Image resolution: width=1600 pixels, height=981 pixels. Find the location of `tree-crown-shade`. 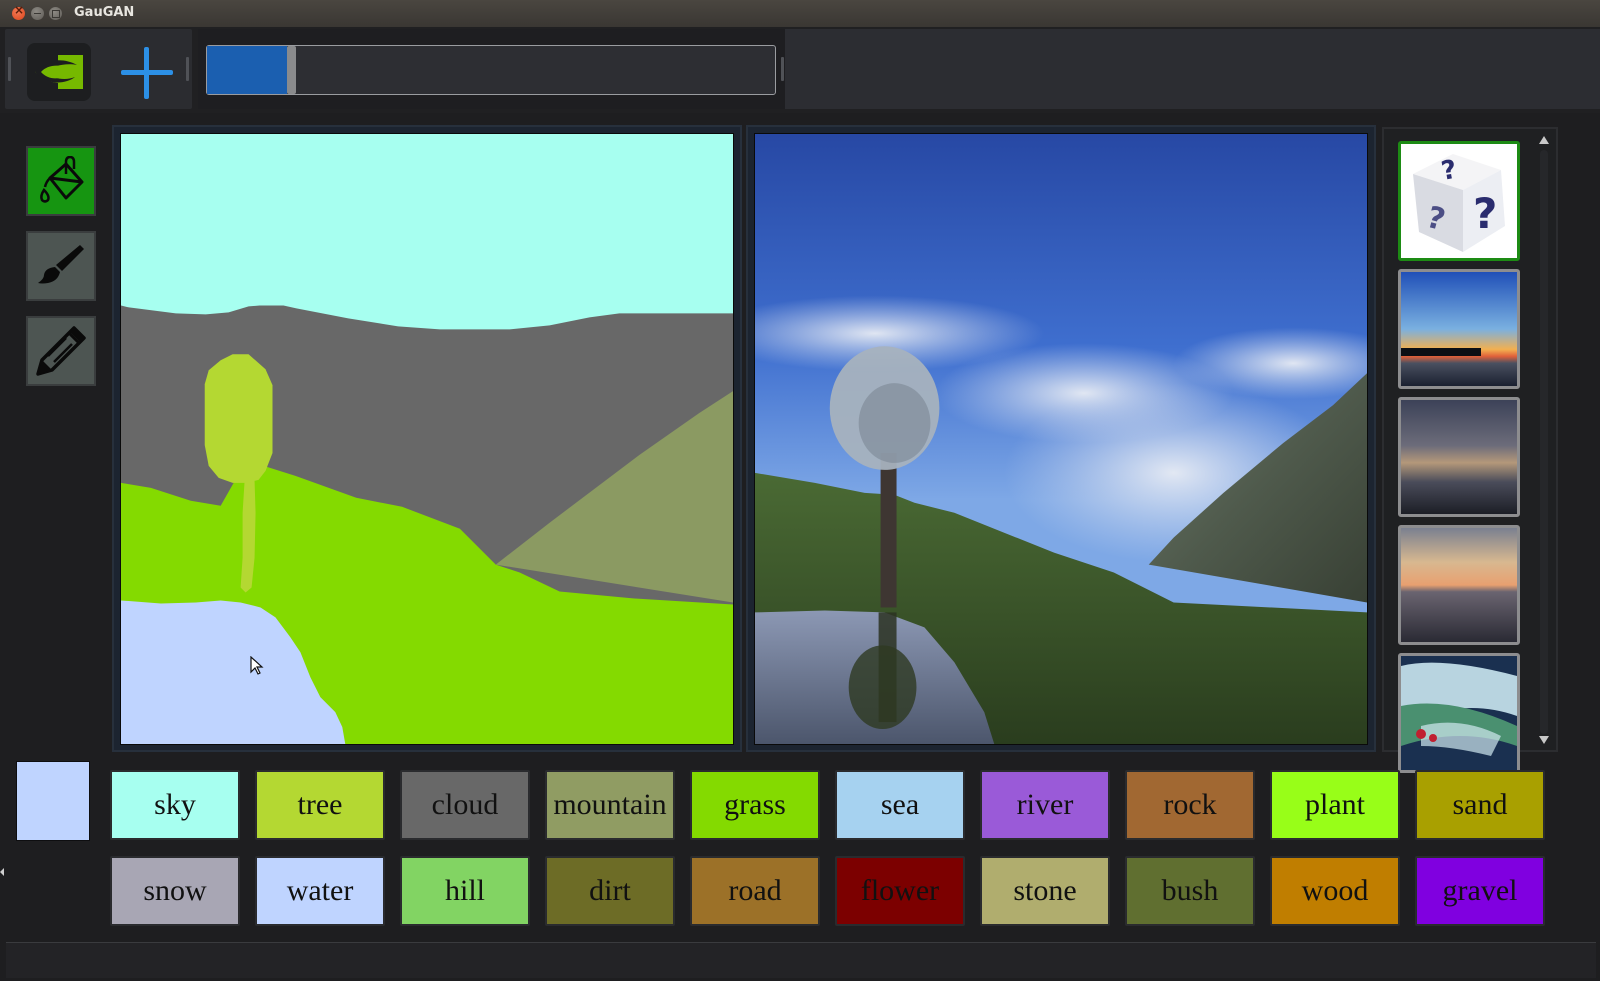

tree-crown-shade is located at coordinates (894, 423).